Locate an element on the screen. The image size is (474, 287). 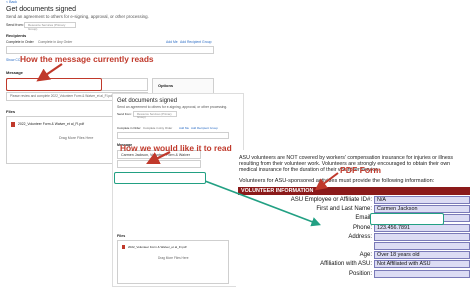
send-from-dropdown: Resource Services (Primary Group) is located at coordinates (50, 26).